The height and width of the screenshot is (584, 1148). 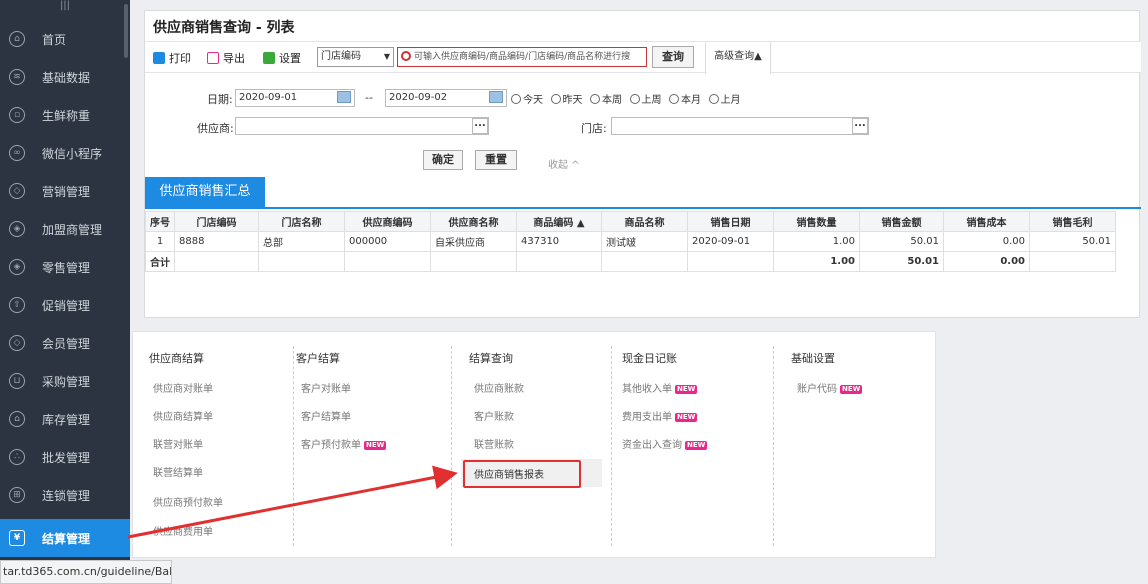 What do you see at coordinates (362, 126) in the screenshot?
I see `supplier-input` at bounding box center [362, 126].